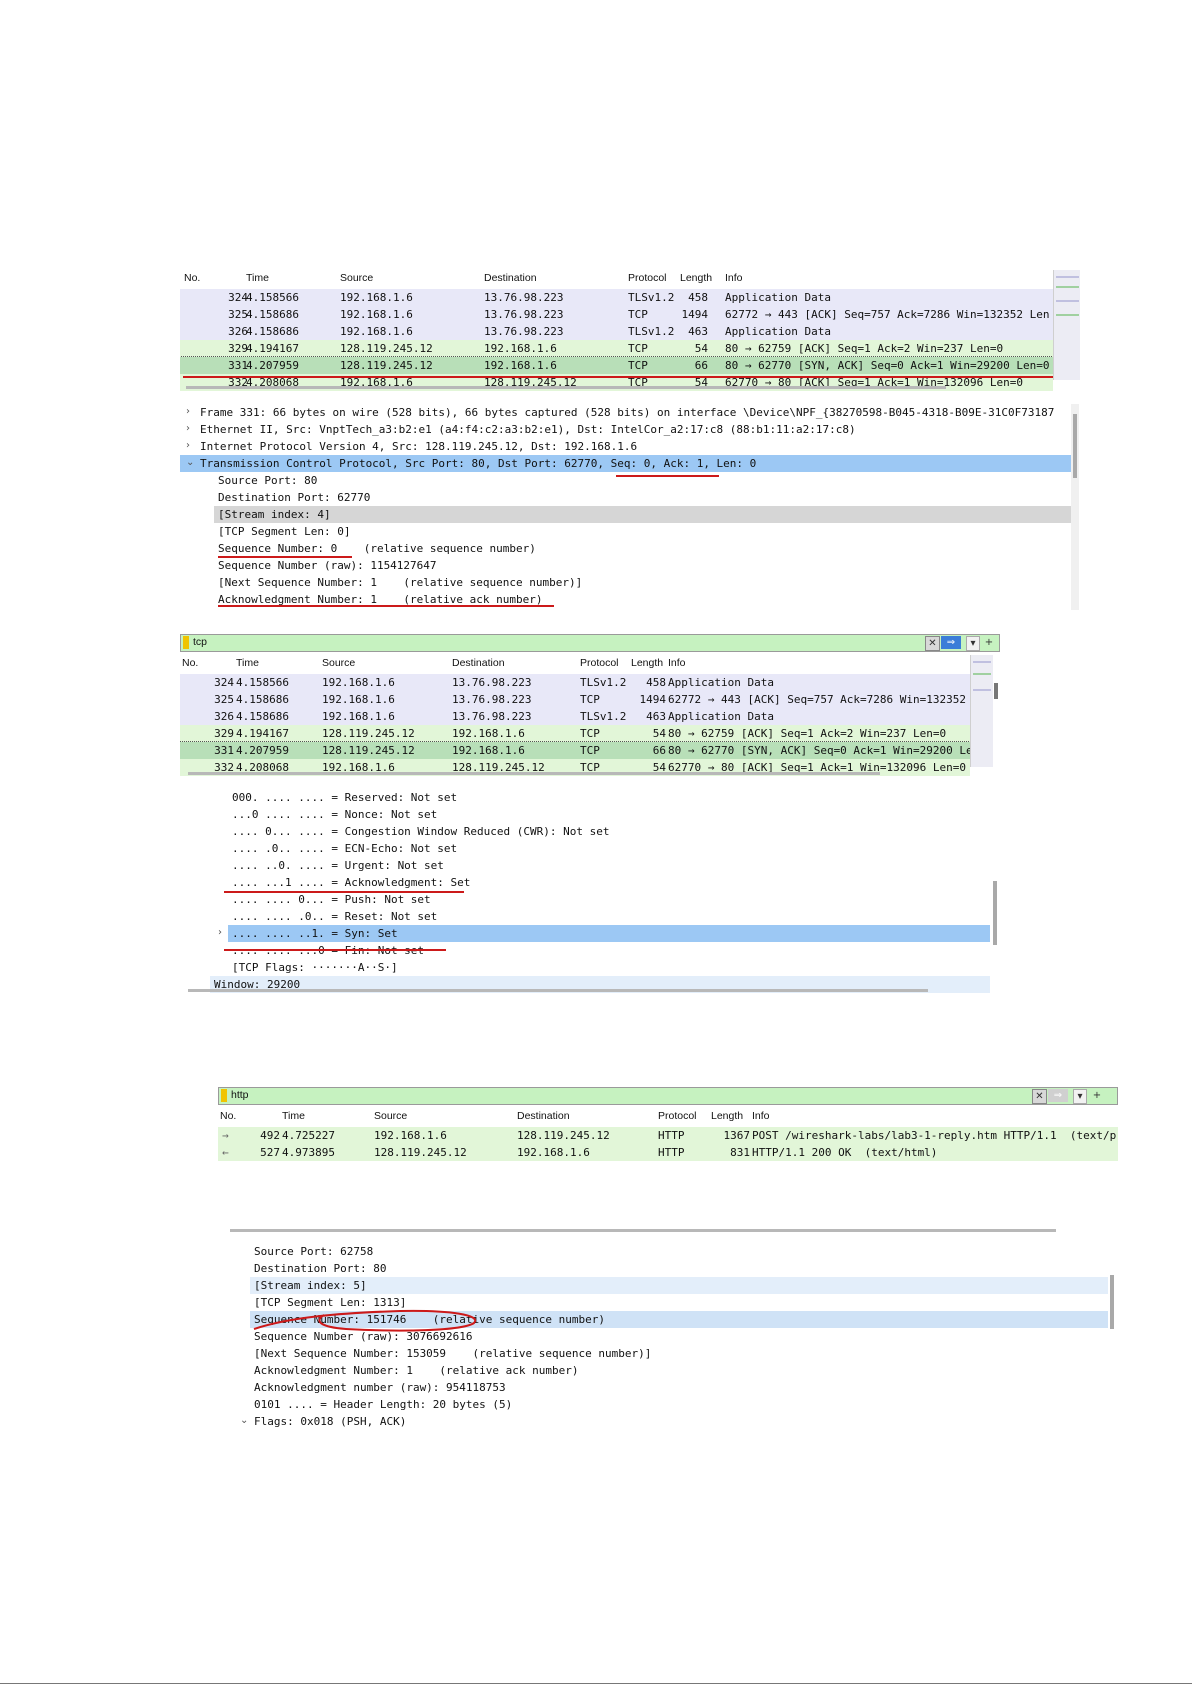 The height and width of the screenshot is (1685, 1192). What do you see at coordinates (274, 514) in the screenshot?
I see `detail-line: [Stream index: 4]` at bounding box center [274, 514].